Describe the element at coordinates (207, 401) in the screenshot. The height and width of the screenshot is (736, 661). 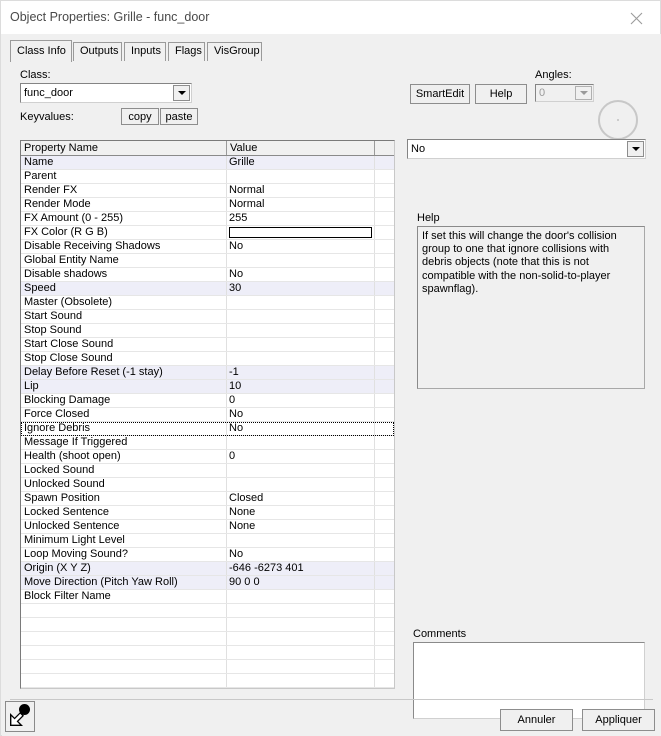
I see `table-row: Blocking Damage 0` at that location.